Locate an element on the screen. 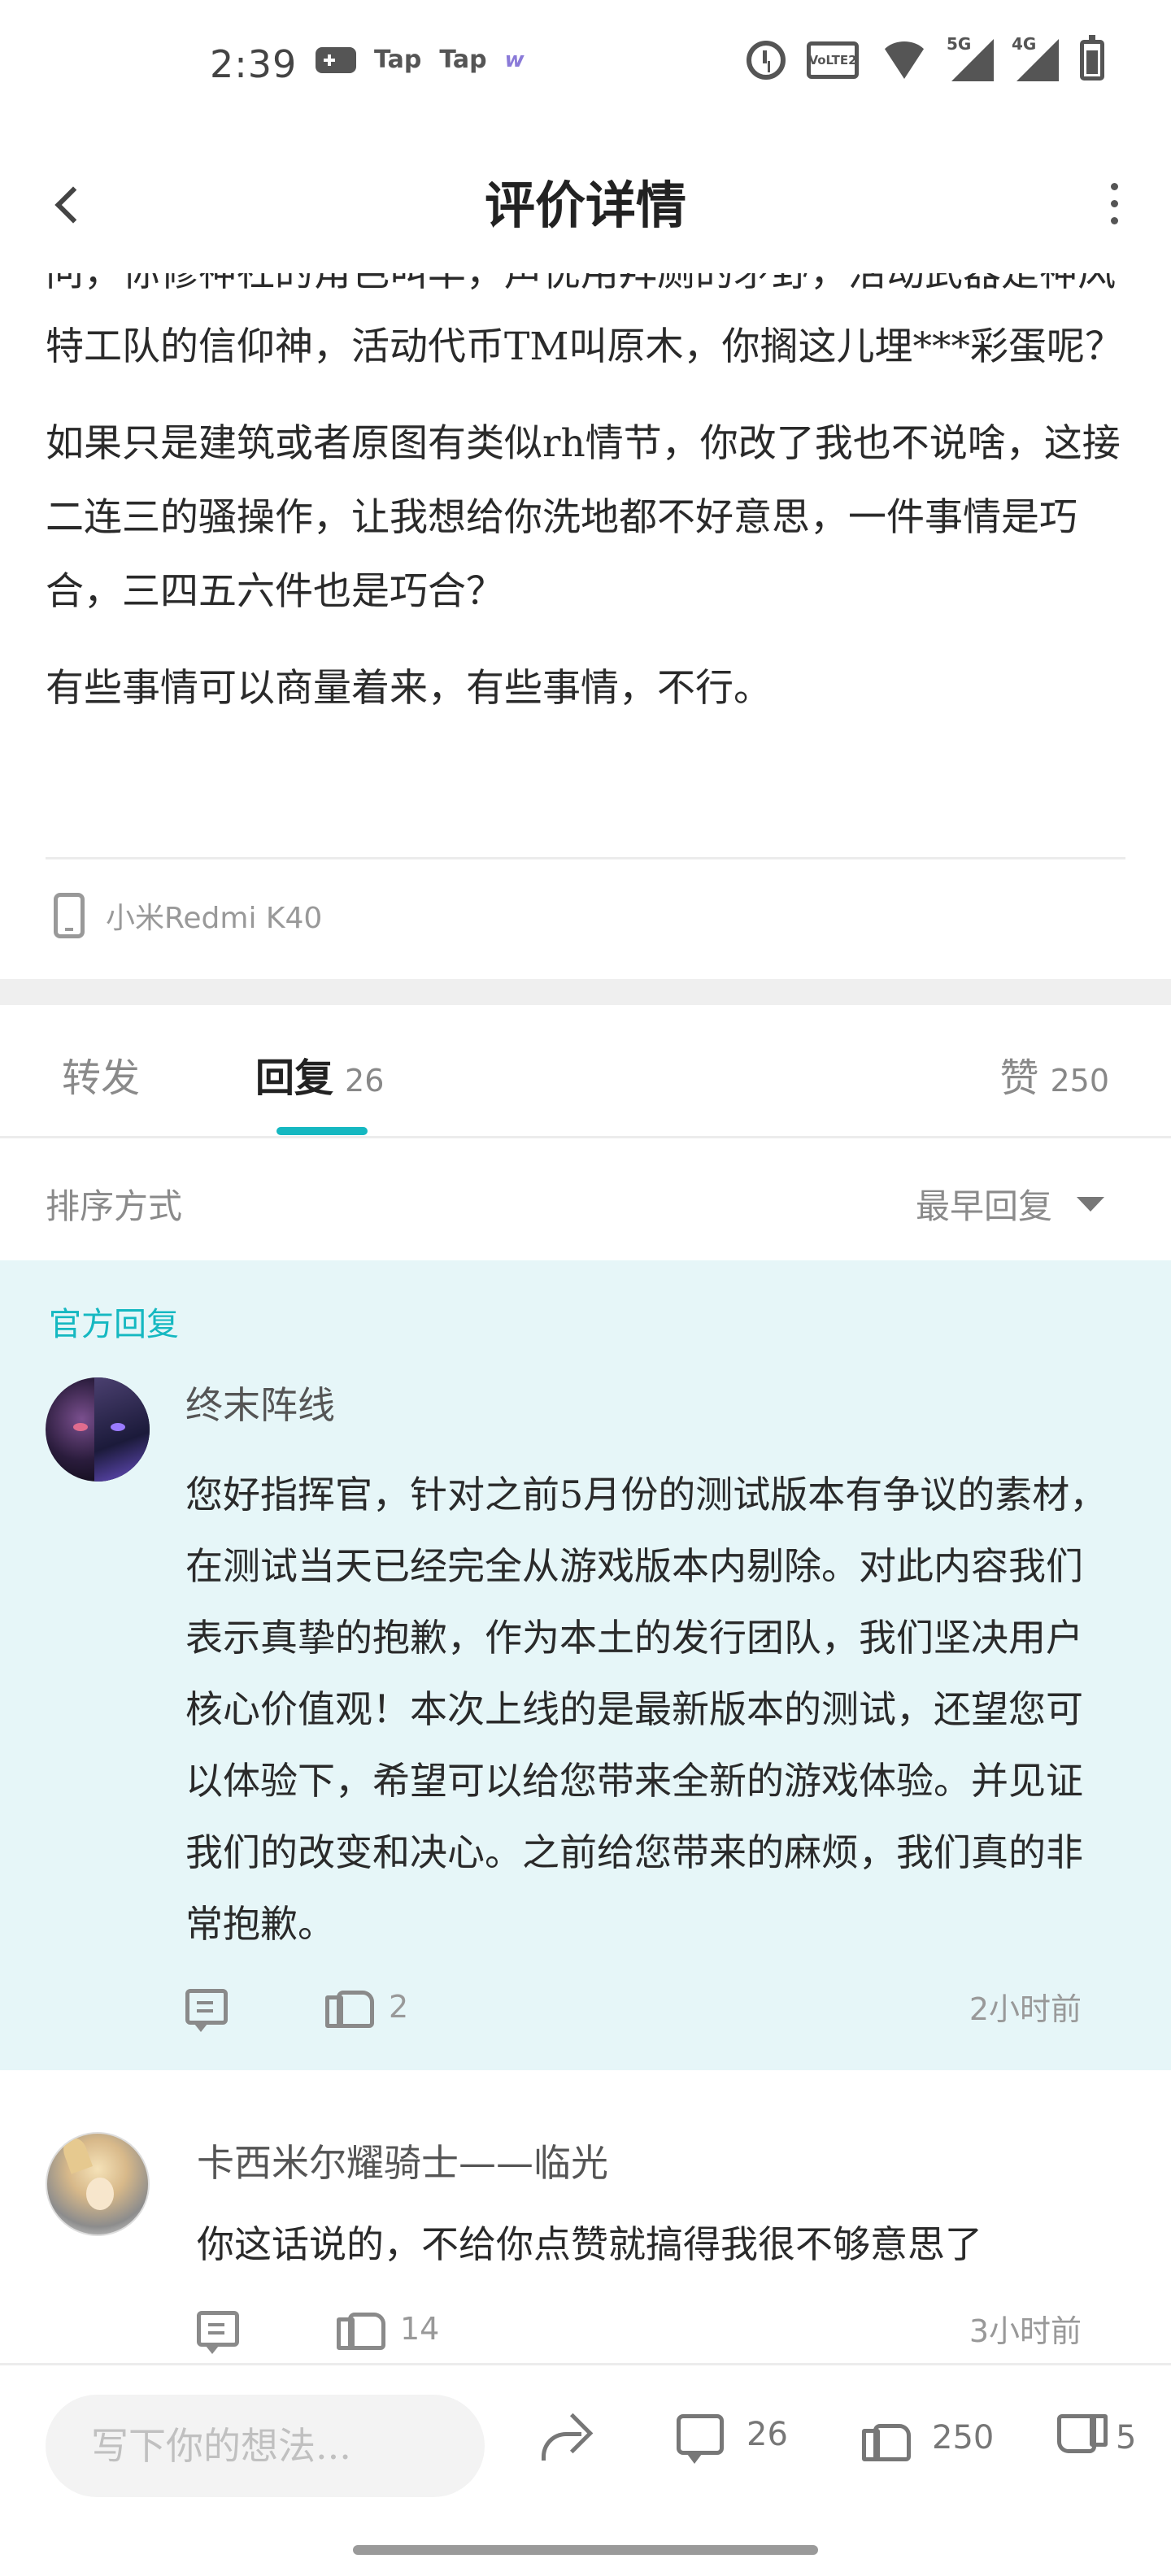 The height and width of the screenshot is (2576, 1171). home-indicator is located at coordinates (585, 2550).